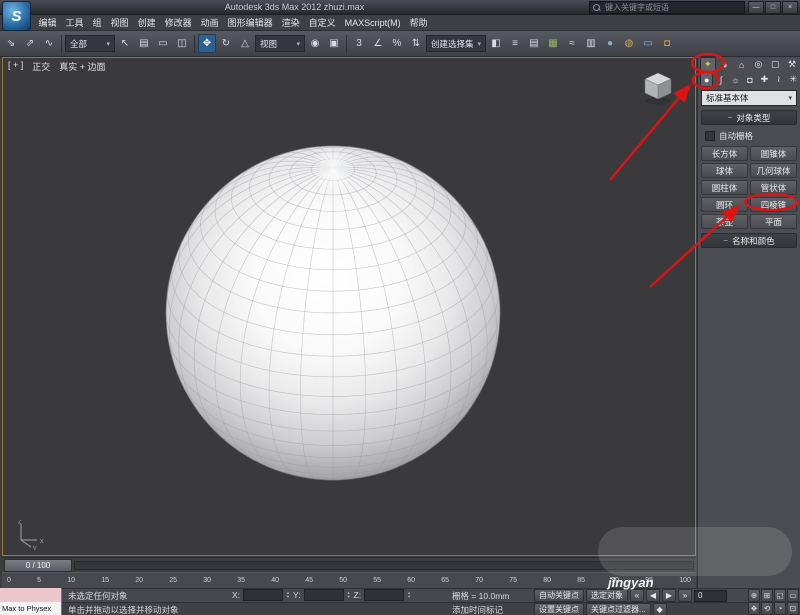  I want to click on cone-button: 圆锥体, so click(773, 153).